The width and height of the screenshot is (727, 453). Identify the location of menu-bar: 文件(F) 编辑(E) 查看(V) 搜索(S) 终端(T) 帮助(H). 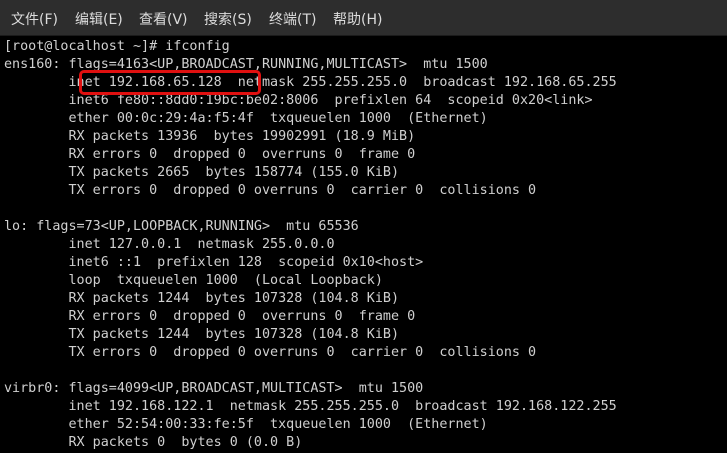
(363, 18).